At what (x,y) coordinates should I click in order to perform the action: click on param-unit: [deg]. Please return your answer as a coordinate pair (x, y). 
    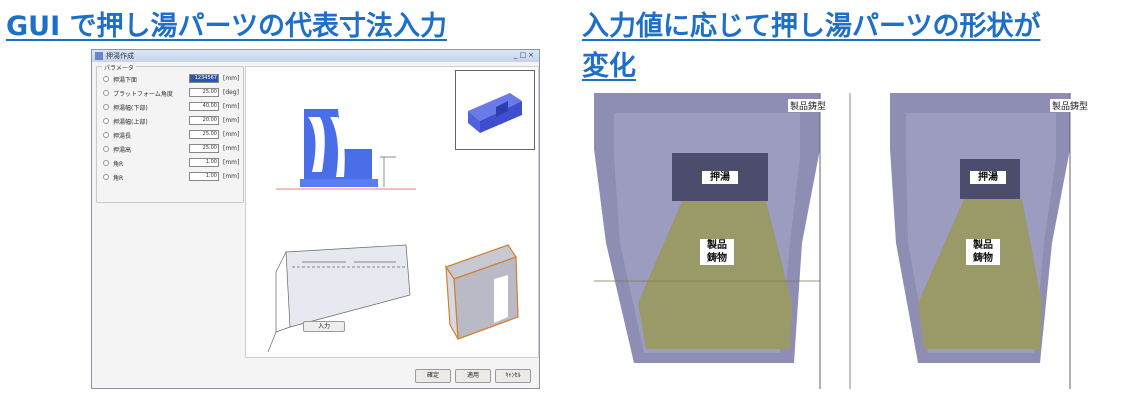
    Looking at the image, I should click on (231, 92).